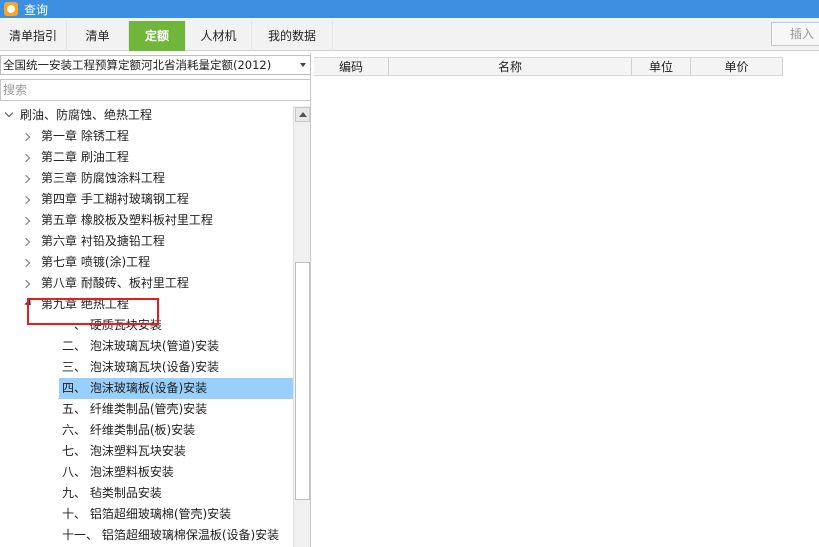 The height and width of the screenshot is (547, 819). What do you see at coordinates (33, 36) in the screenshot?
I see `tab-bill-guide: 清单指引` at bounding box center [33, 36].